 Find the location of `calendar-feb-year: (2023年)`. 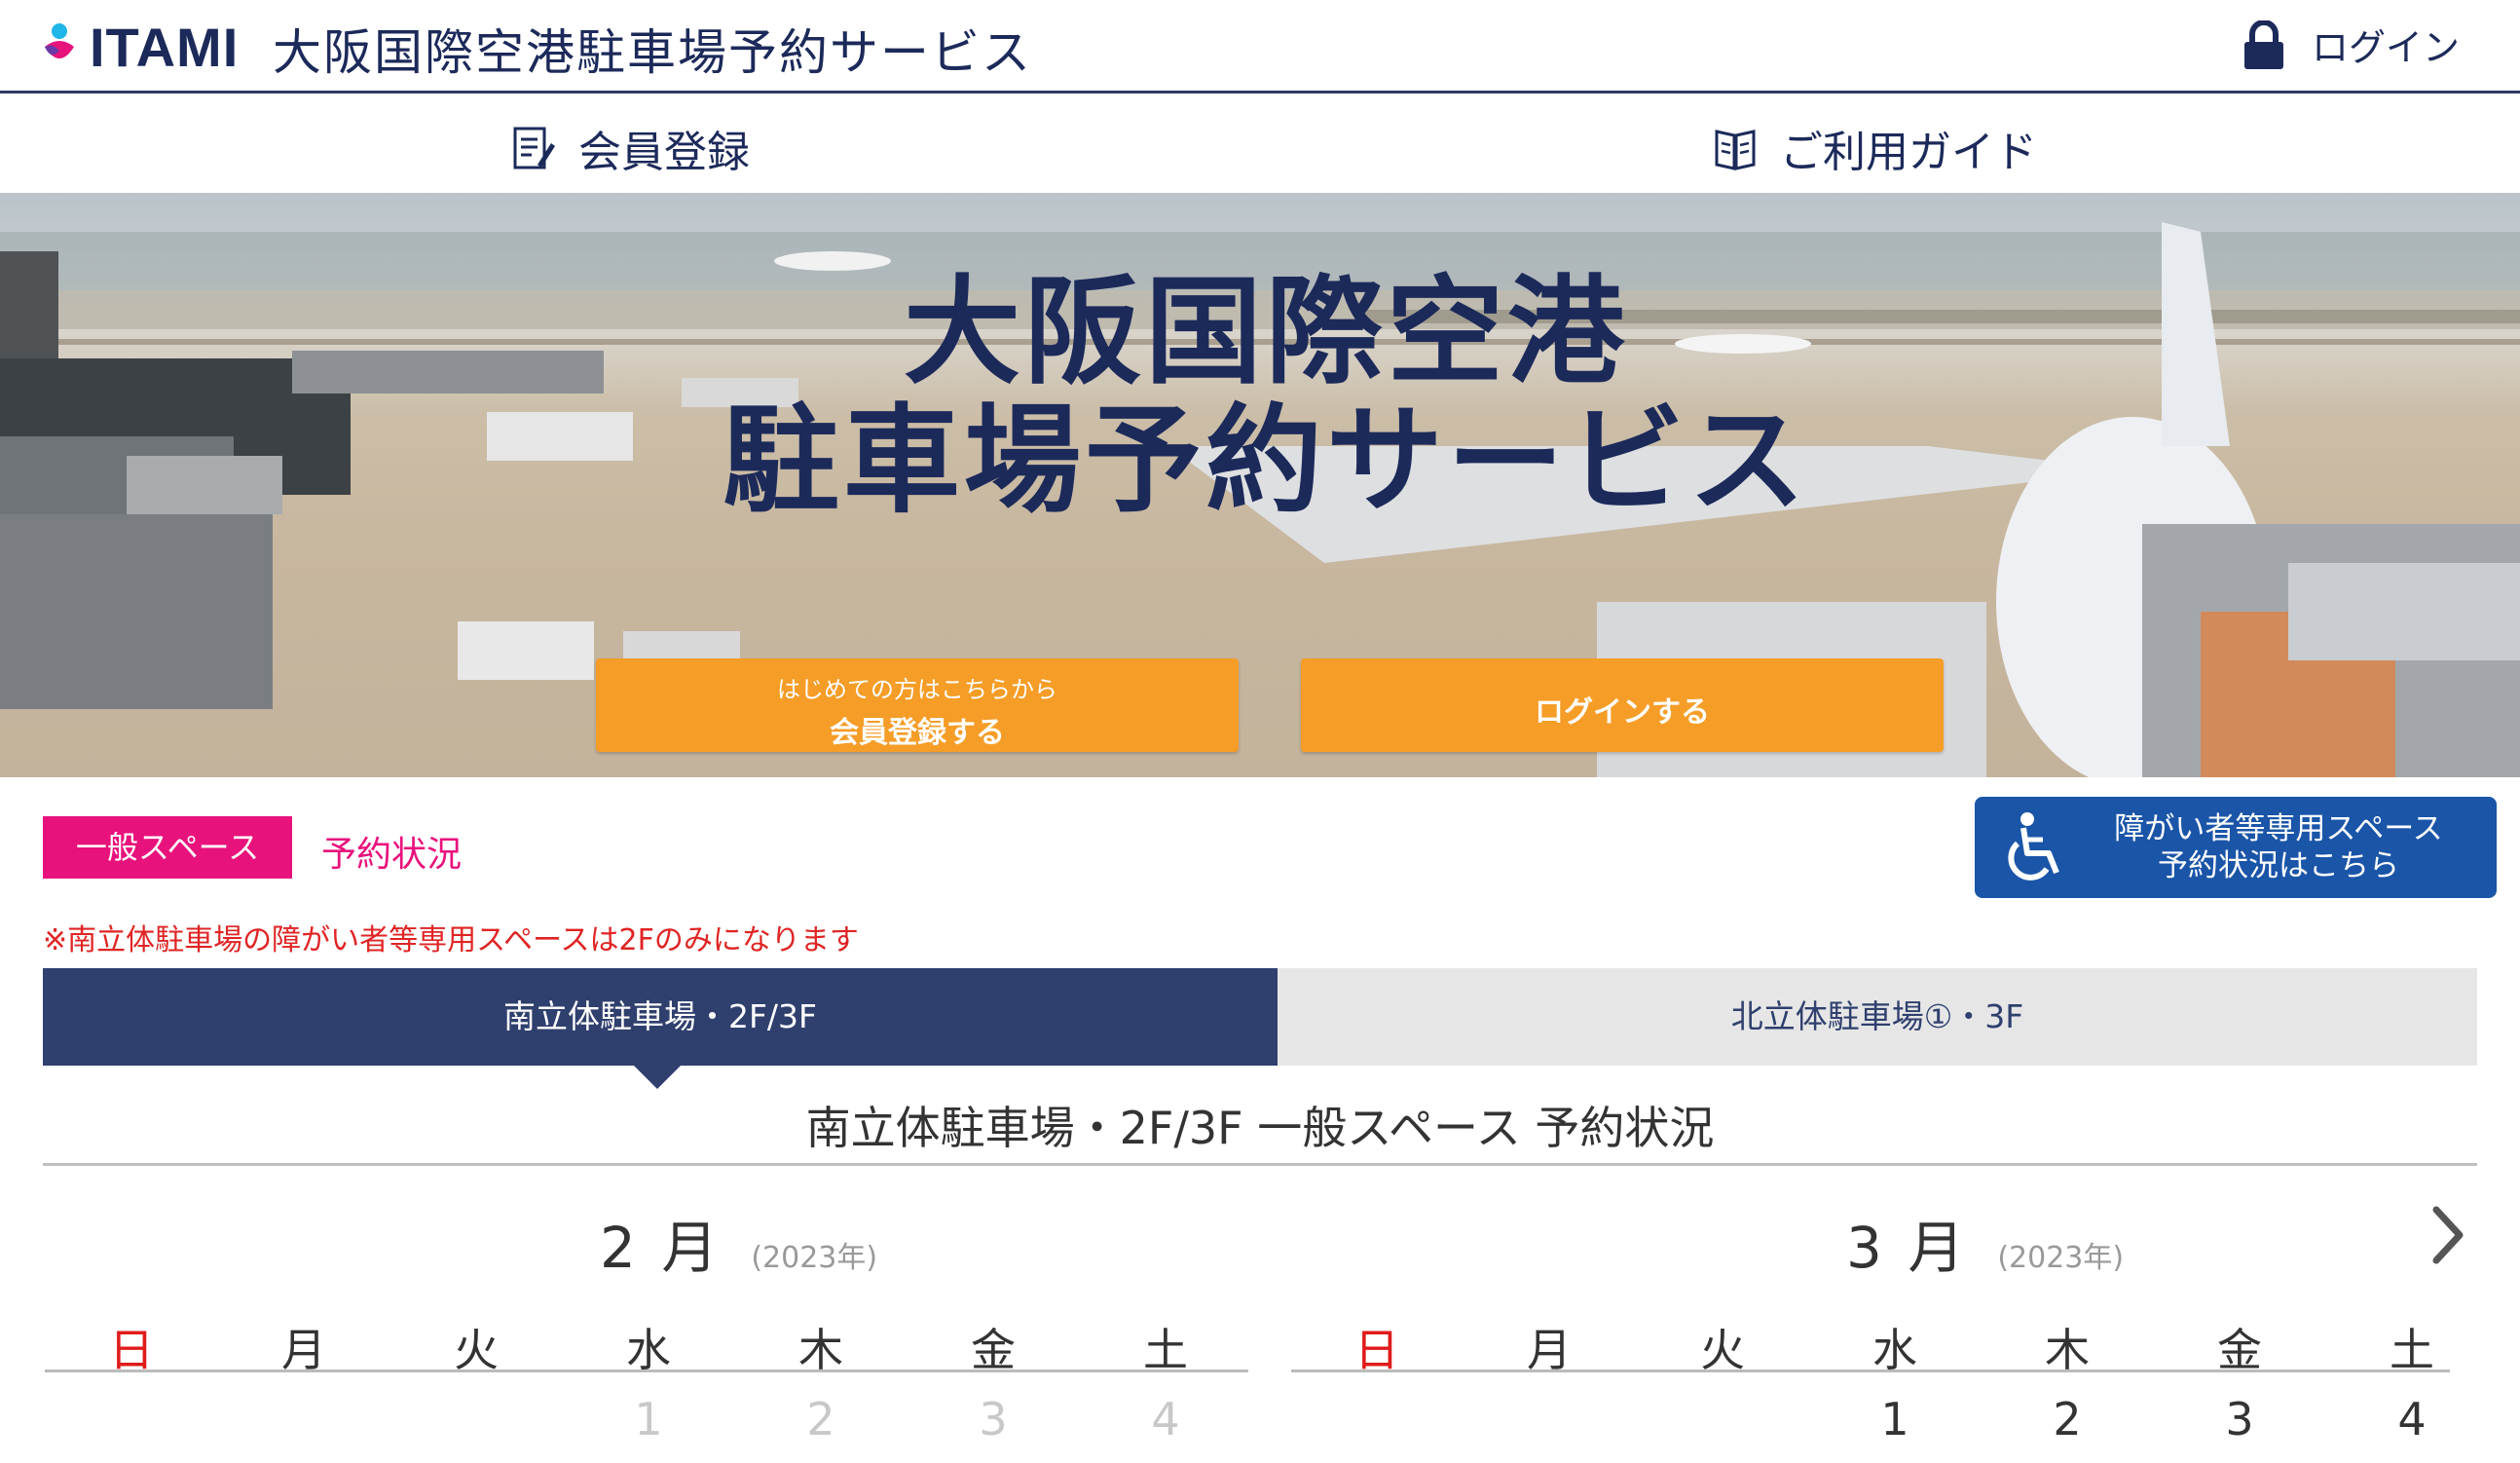

calendar-feb-year: (2023年) is located at coordinates (814, 1258).